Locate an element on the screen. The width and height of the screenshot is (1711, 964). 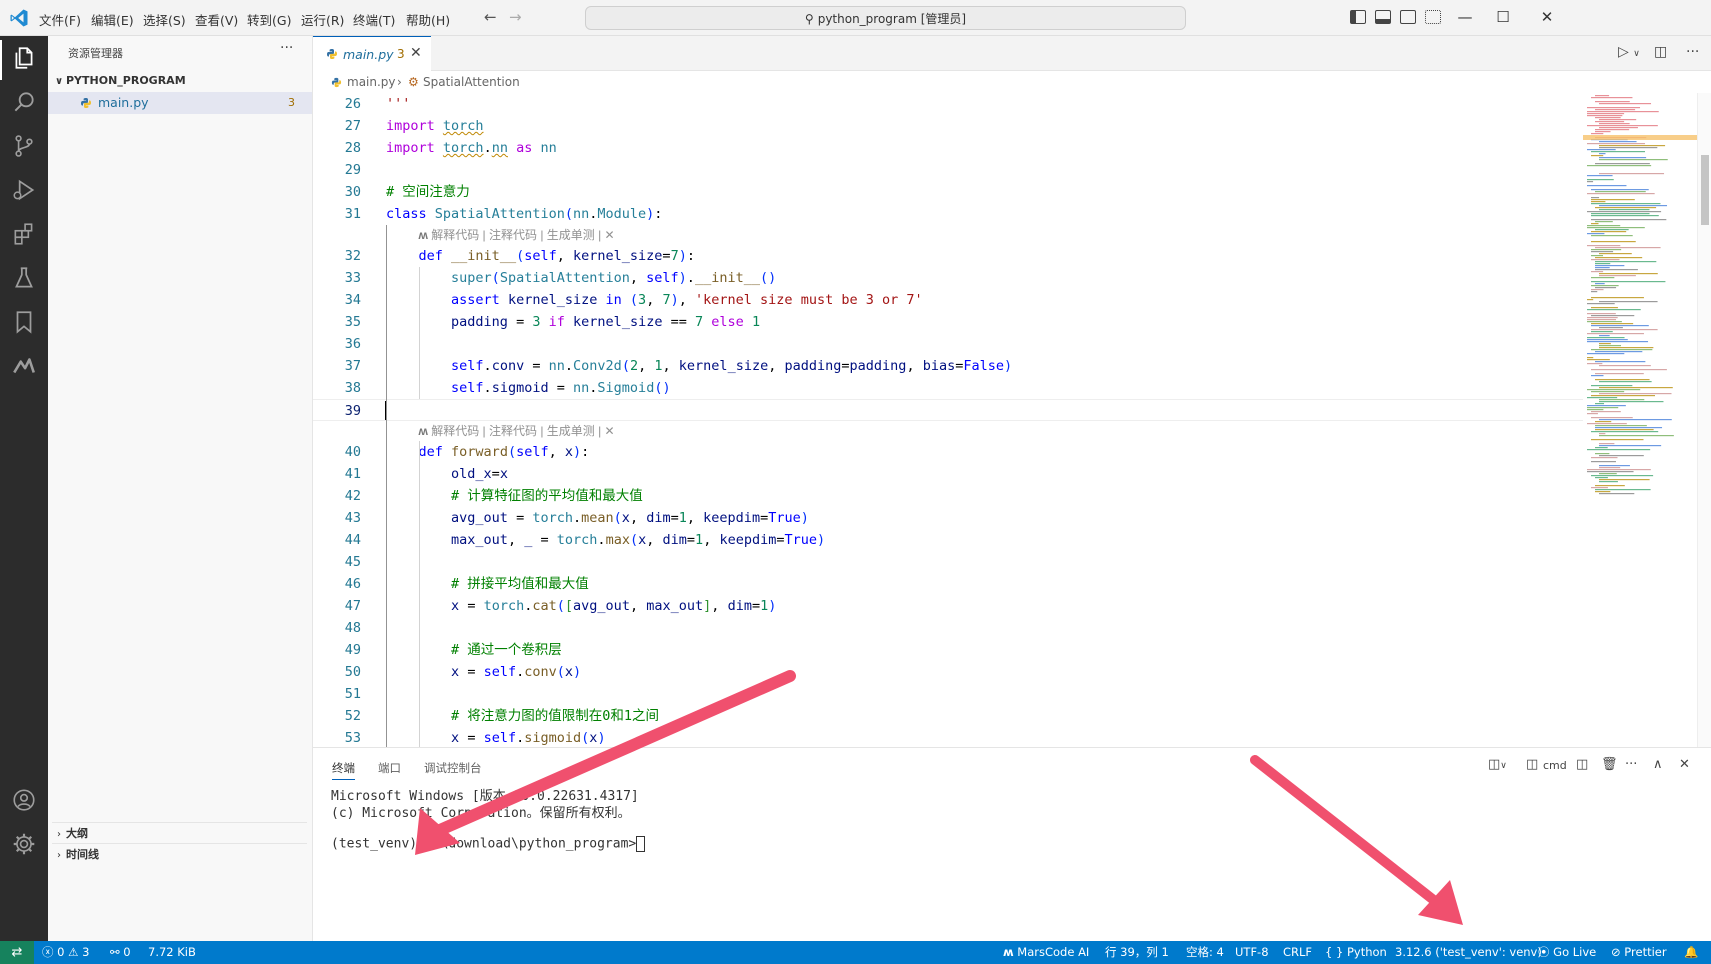
code-line: 49 # 通过一个卷积层 is located at coordinates (948, 650).